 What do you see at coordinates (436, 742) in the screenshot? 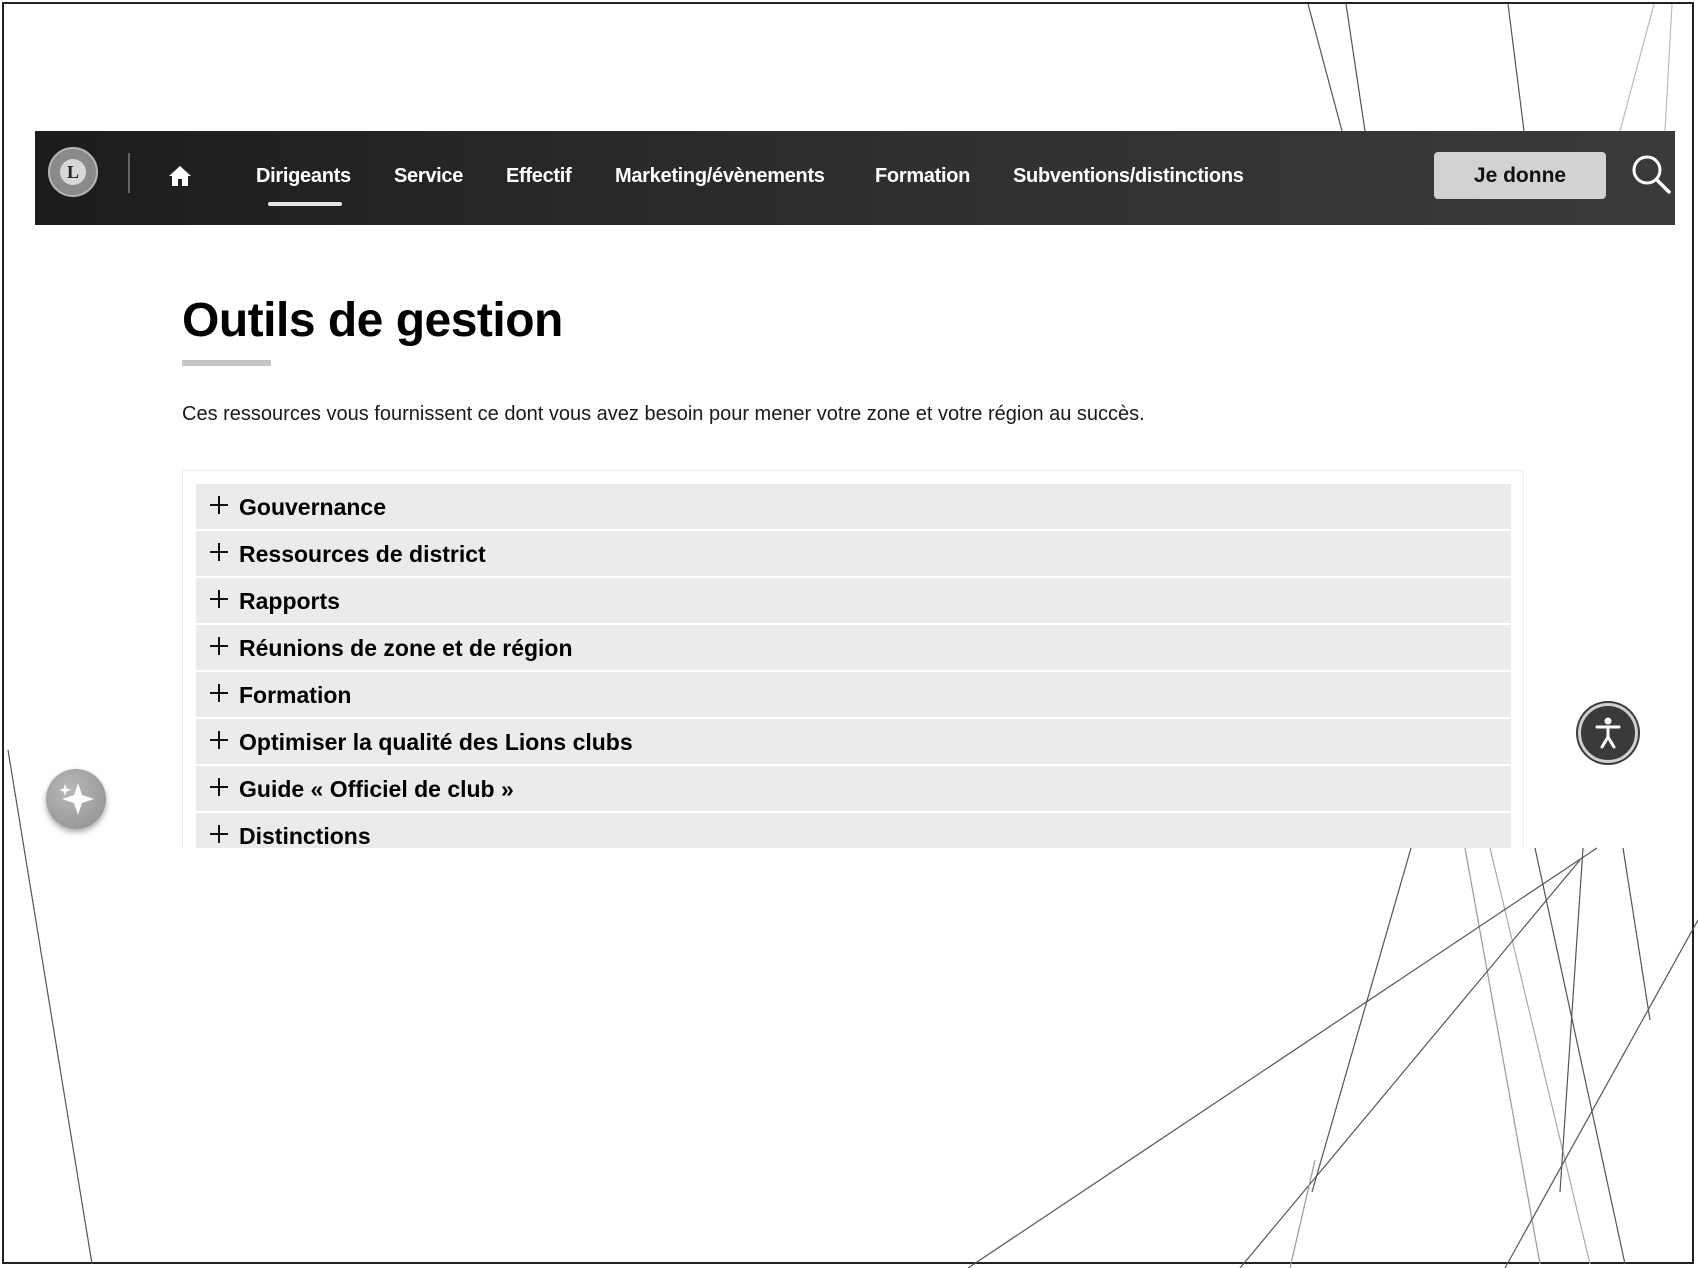
I see `accordion-label: Optimiser la qualité des Lions clubs` at bounding box center [436, 742].